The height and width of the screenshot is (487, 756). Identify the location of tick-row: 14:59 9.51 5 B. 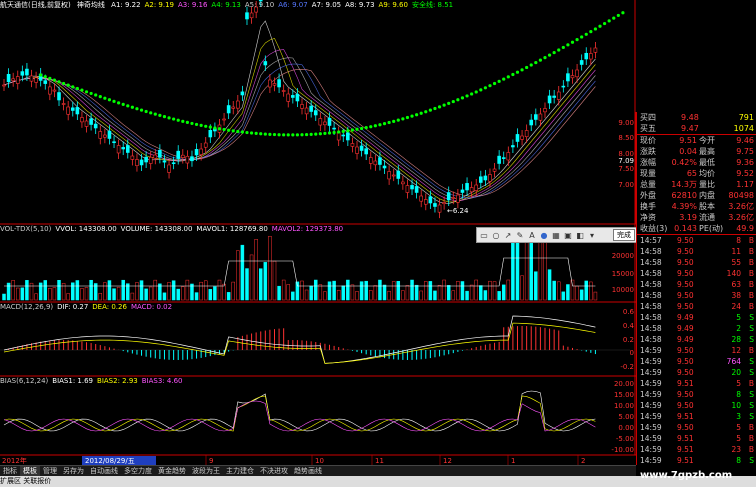
(696, 438).